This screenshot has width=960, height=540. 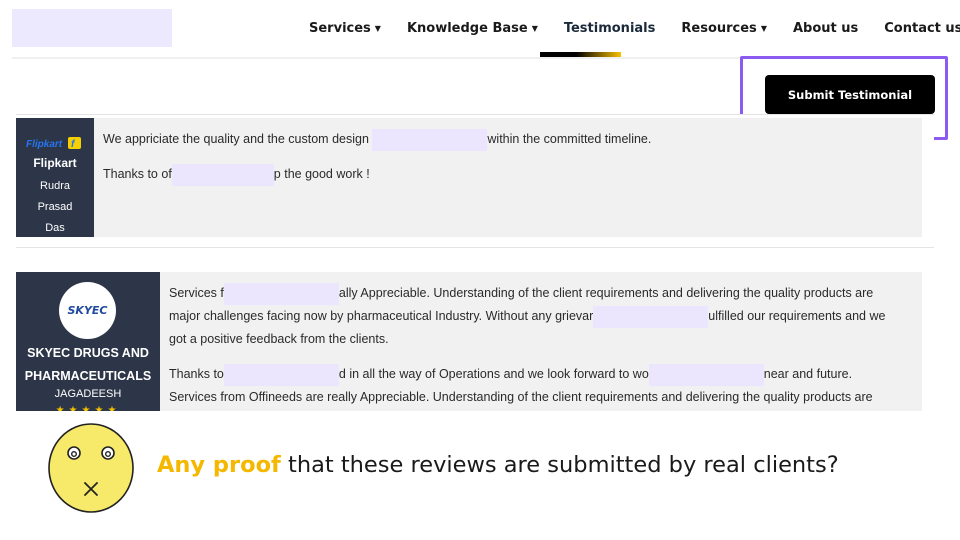 I want to click on skyec-logo: SKYEC, so click(x=87, y=310).